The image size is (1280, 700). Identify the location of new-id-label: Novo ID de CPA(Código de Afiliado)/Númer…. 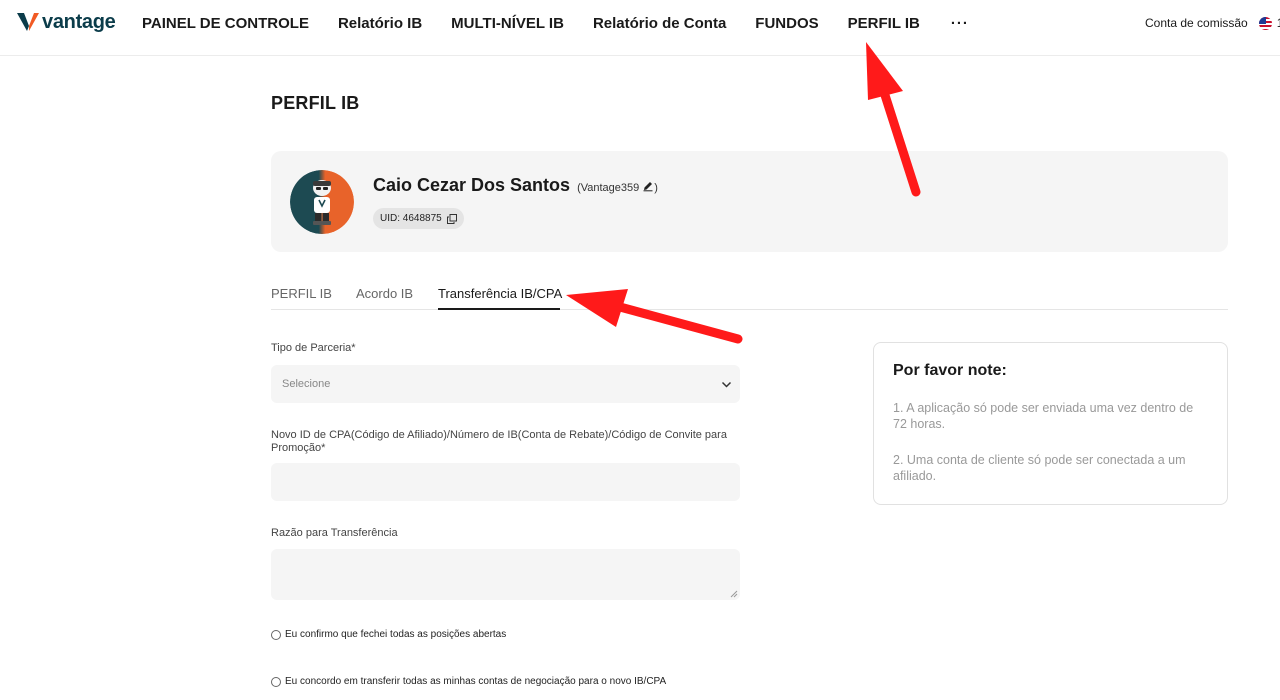
(499, 442).